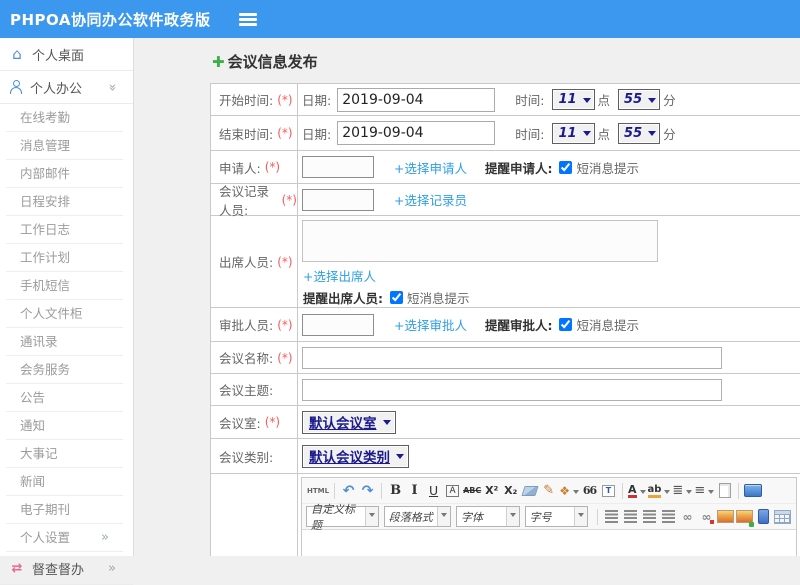 The image size is (800, 585). What do you see at coordinates (659, 490) in the screenshot?
I see `highlight-color-button: ab` at bounding box center [659, 490].